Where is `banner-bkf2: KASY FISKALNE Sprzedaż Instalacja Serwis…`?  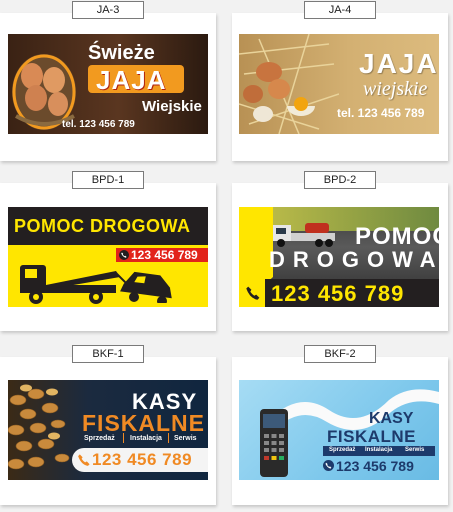 banner-bkf2: KASY FISKALNE Sprzedaż Instalacja Serwis… is located at coordinates (339, 430).